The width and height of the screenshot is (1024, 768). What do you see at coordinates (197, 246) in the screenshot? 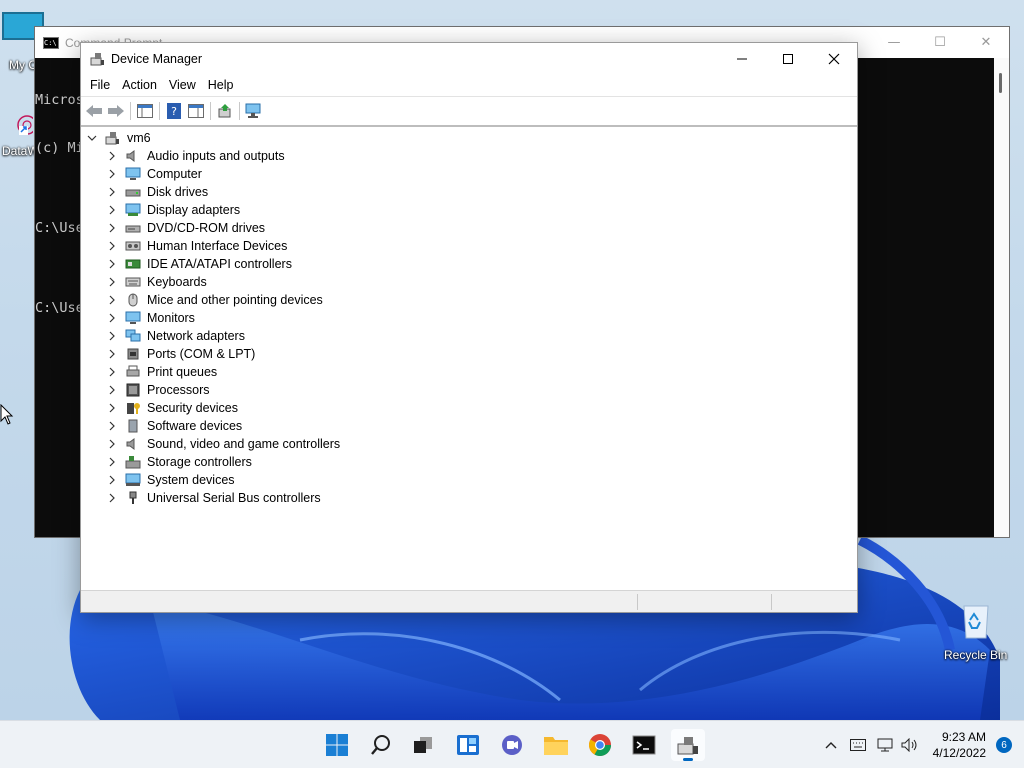
I see `tree-category-row: Human Interface Devices` at bounding box center [197, 246].